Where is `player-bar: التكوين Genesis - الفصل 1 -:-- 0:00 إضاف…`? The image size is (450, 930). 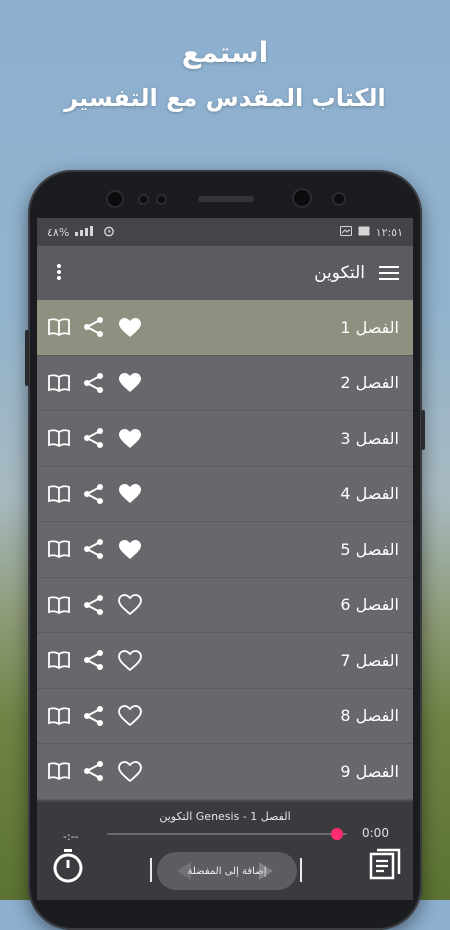 player-bar: التكوين Genesis - الفصل 1 -:-- 0:00 إضاف… is located at coordinates (225, 851).